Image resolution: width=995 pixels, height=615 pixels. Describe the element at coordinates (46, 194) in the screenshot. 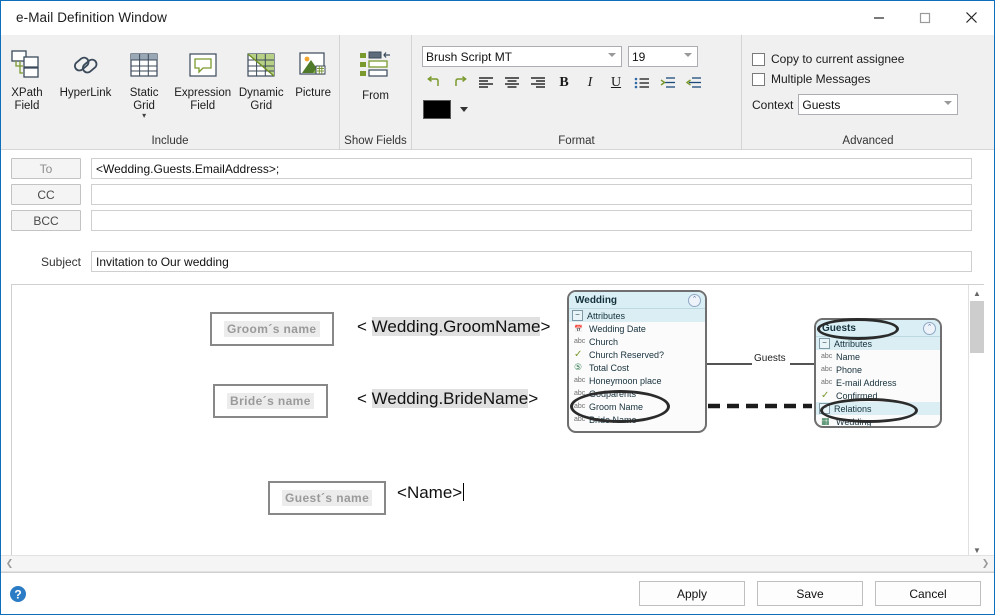

I see `cc-button: CC` at that location.